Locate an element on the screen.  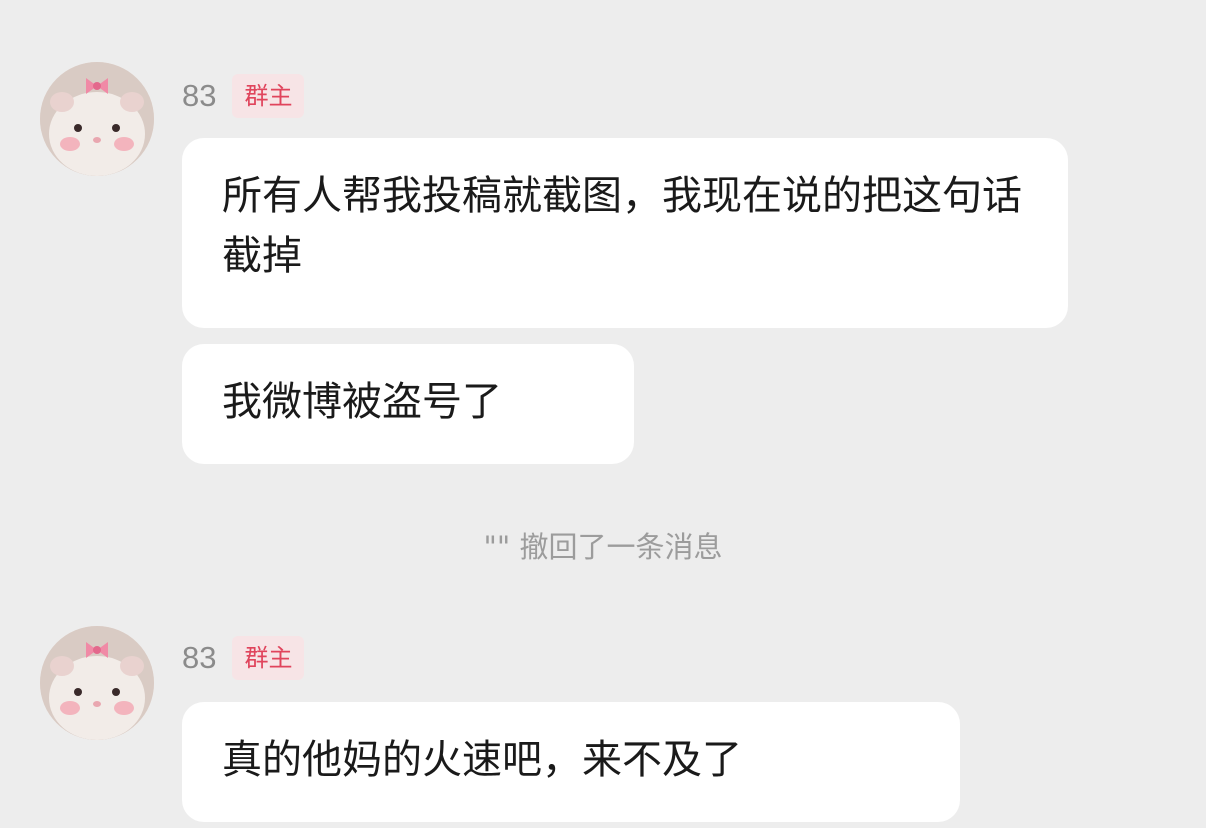
message-bubble: 真的他妈的火速吧，来不及了 is located at coordinates (571, 762).